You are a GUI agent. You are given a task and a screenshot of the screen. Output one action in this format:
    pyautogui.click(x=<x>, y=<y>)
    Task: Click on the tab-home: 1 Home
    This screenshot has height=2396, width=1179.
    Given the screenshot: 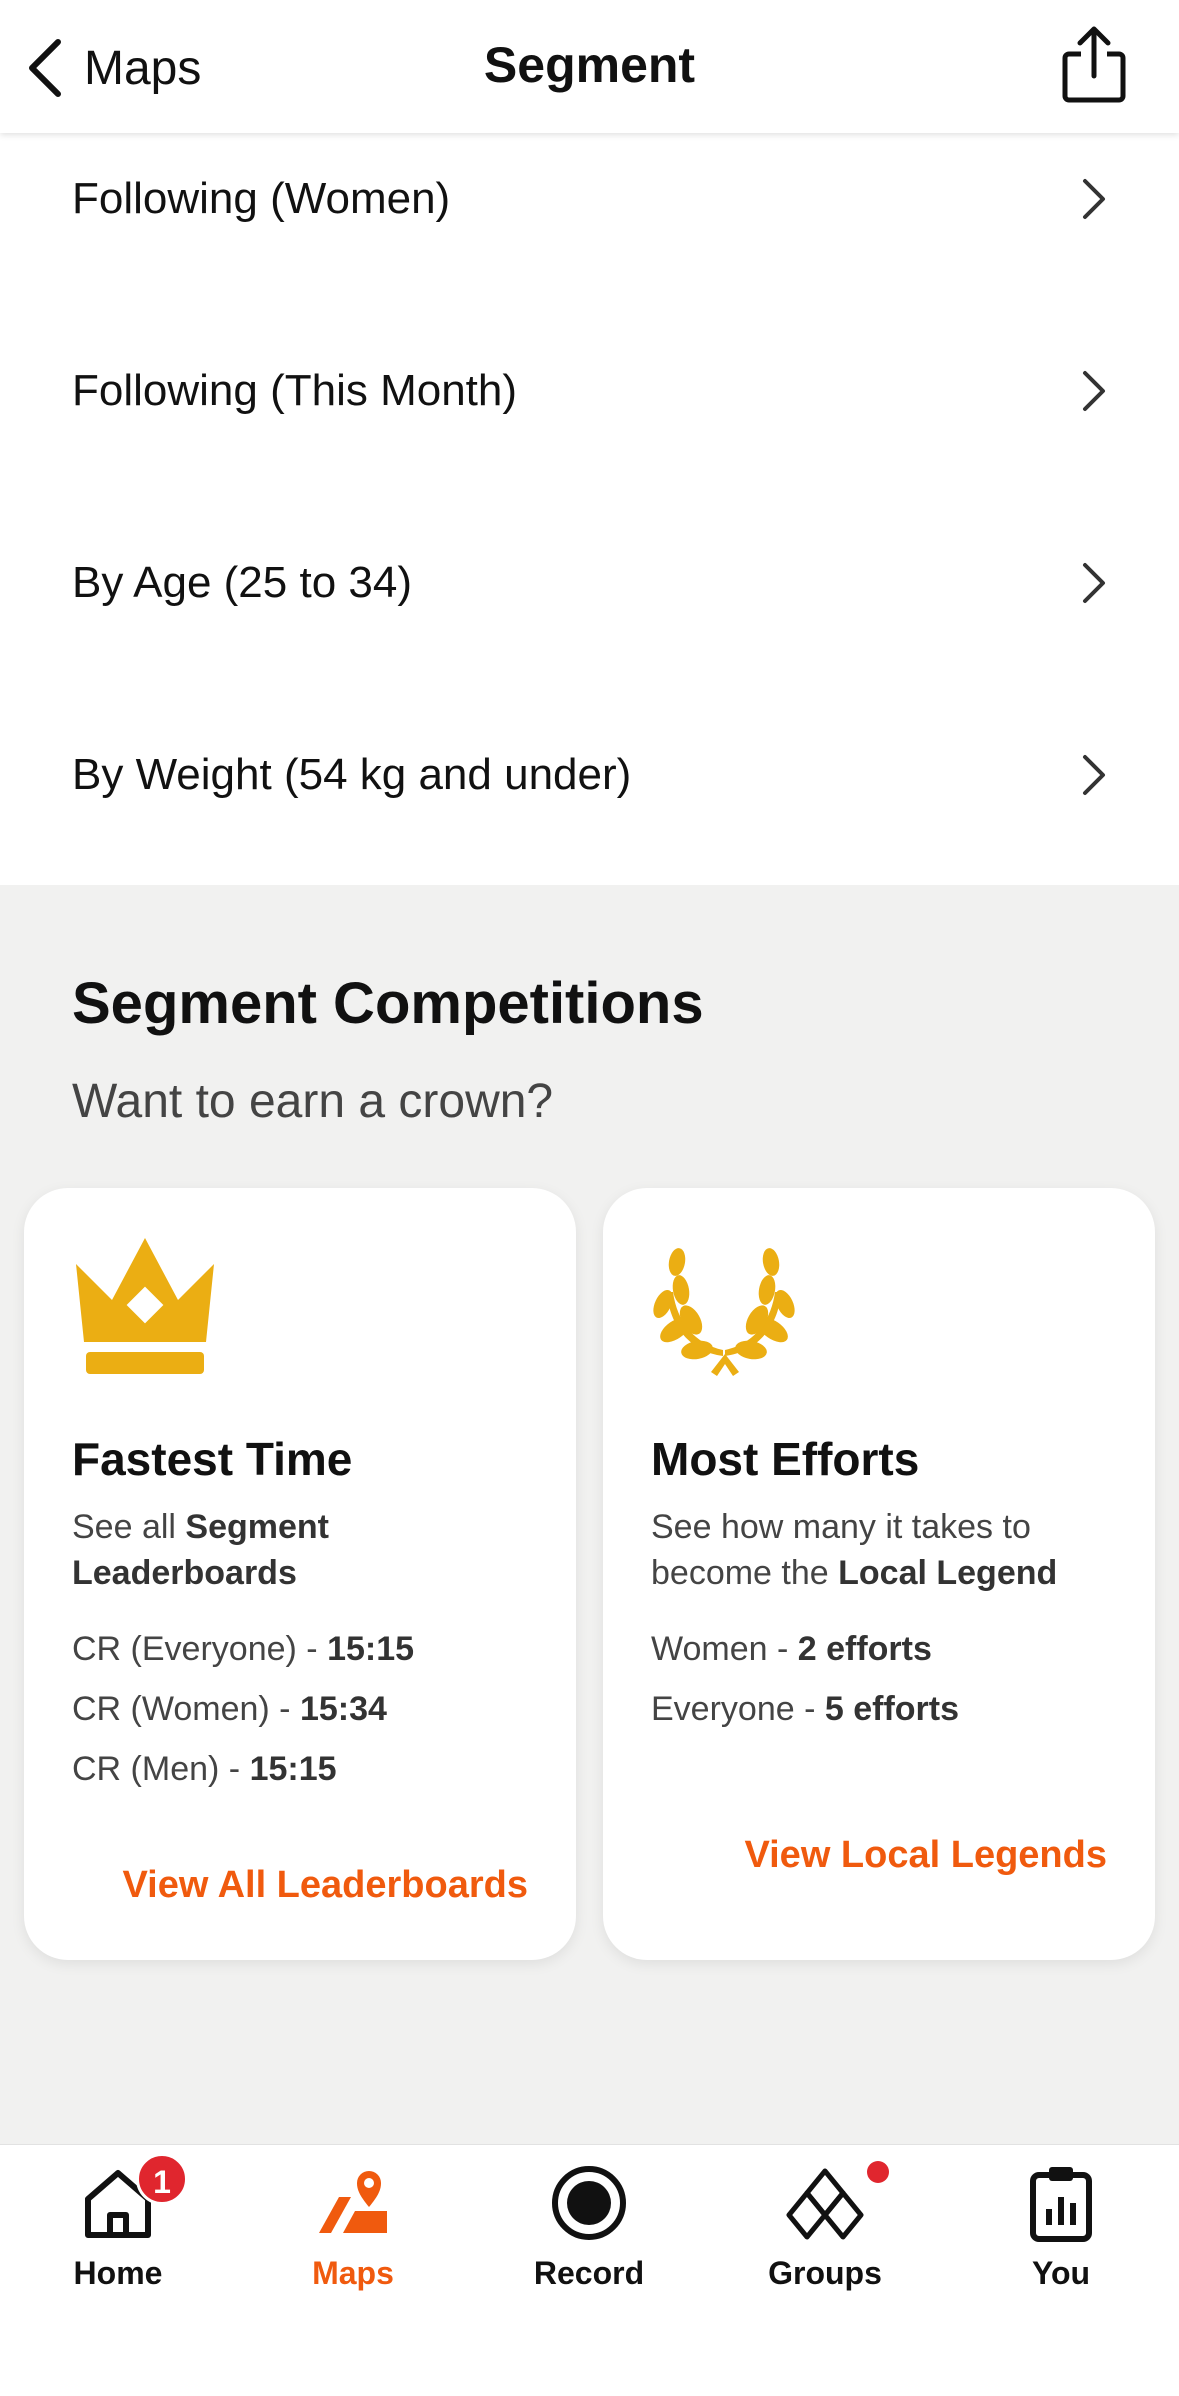 What is the action you would take?
    pyautogui.click(x=118, y=2222)
    